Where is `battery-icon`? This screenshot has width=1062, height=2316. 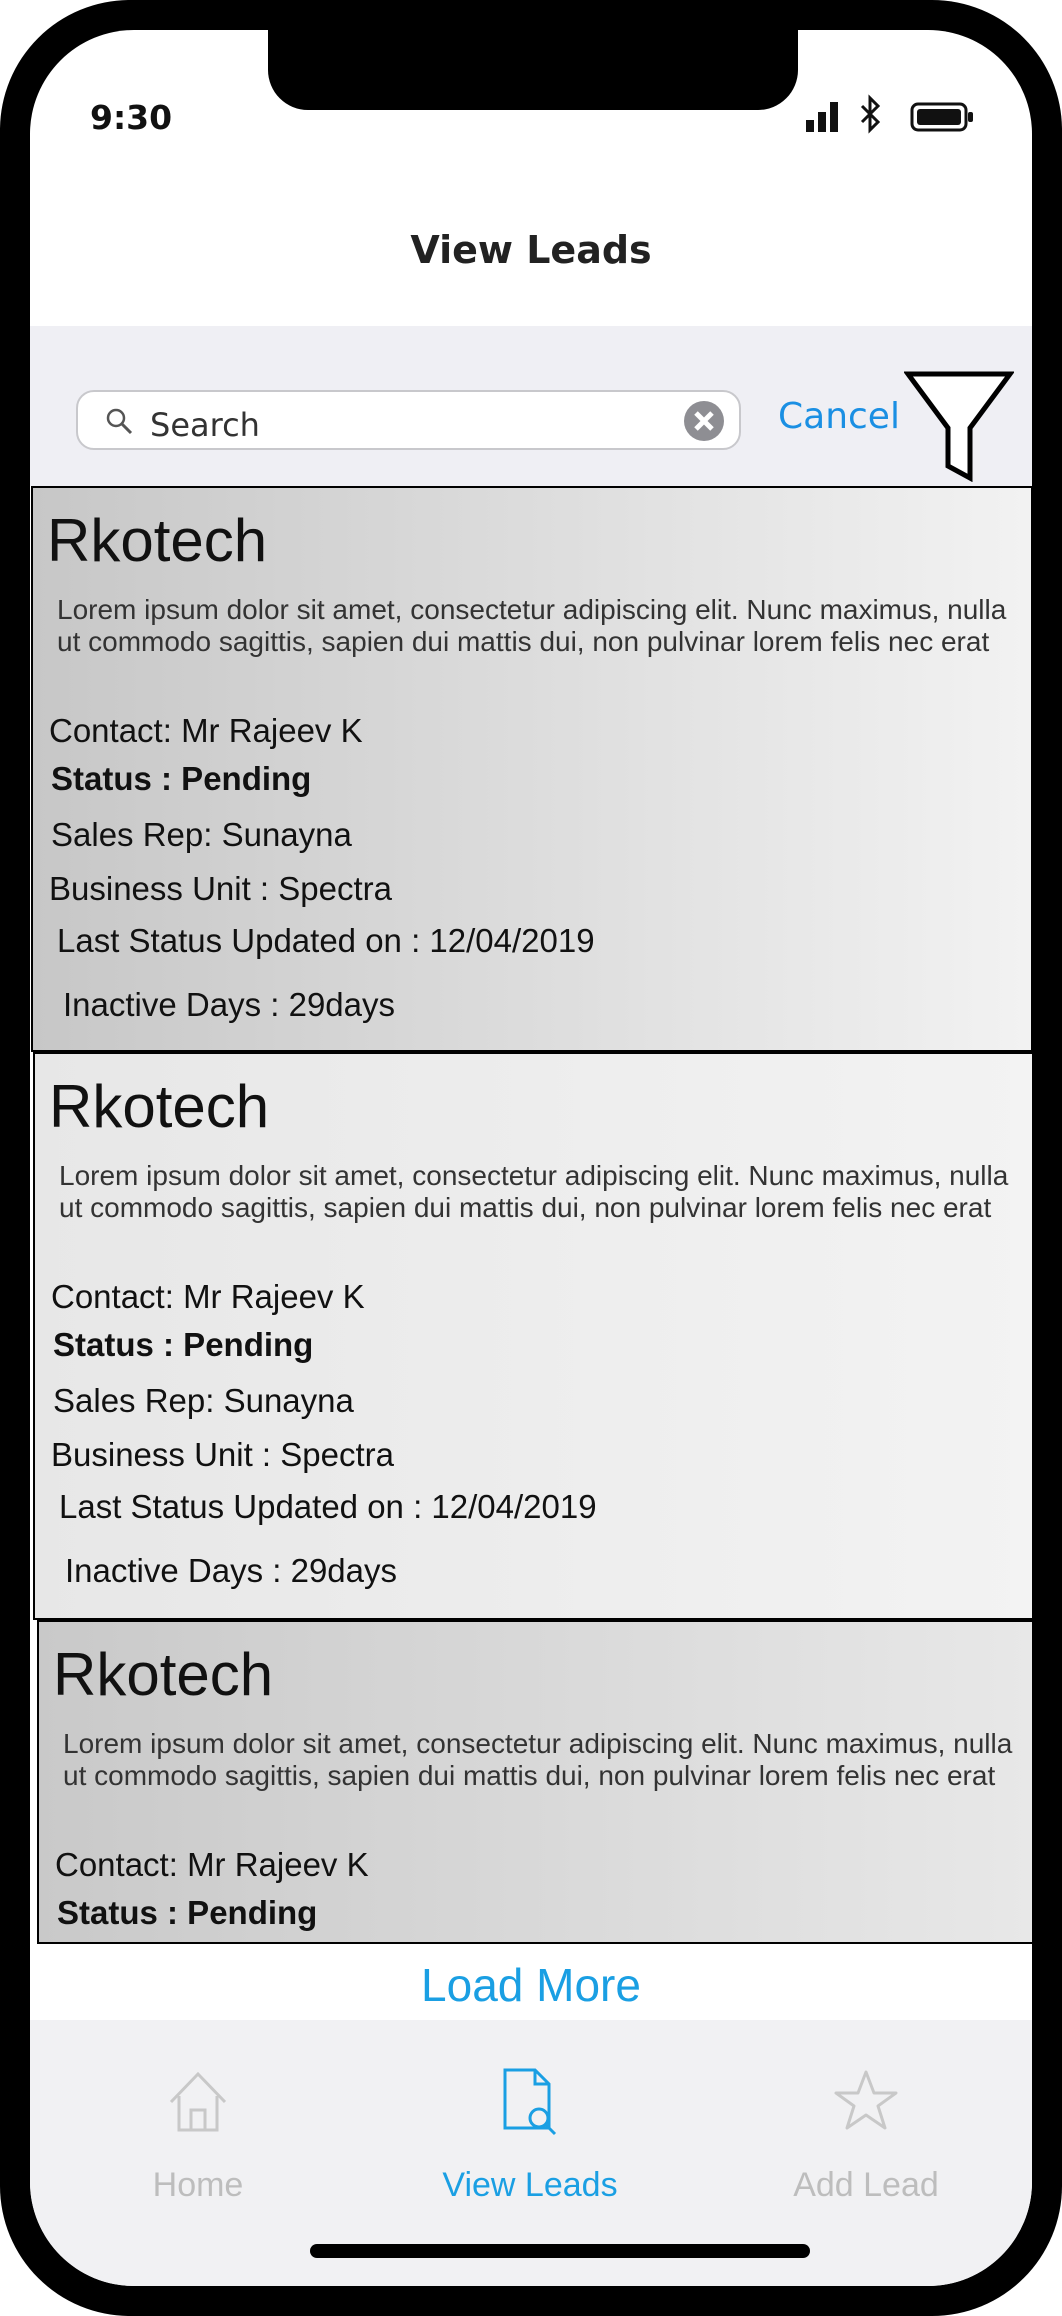
battery-icon is located at coordinates (941, 117).